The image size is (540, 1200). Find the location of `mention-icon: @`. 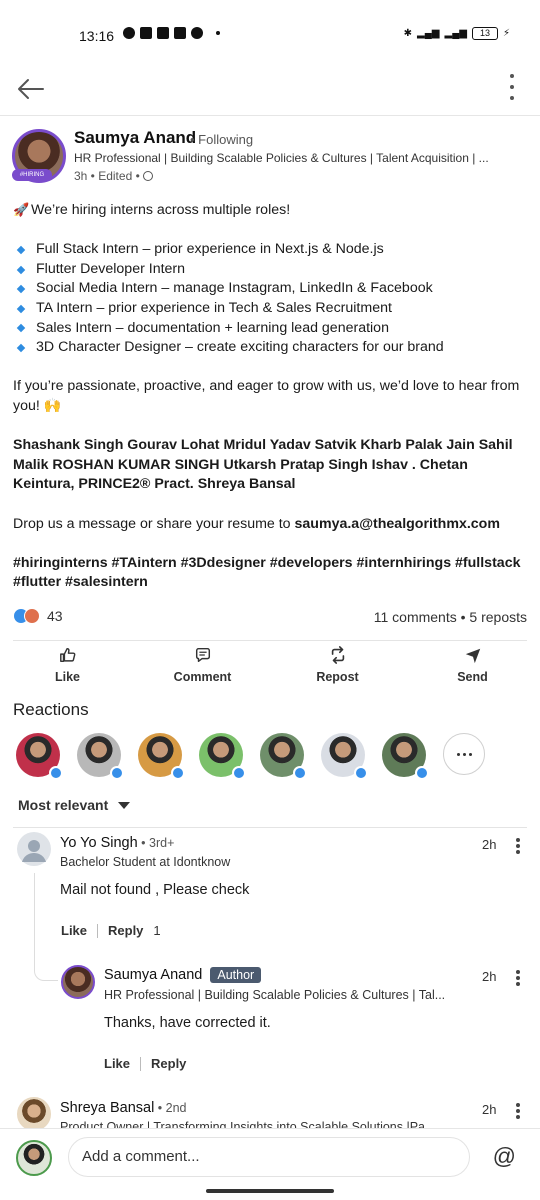

mention-icon: @ is located at coordinates (504, 1156).